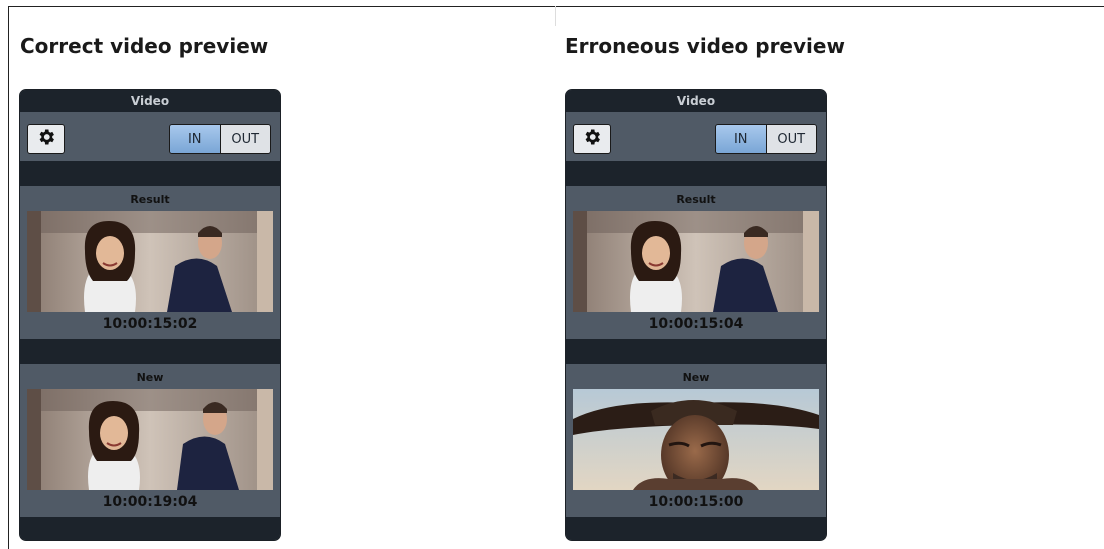 This screenshot has width=1104, height=549. What do you see at coordinates (555, 16) in the screenshot?
I see `column-divider` at bounding box center [555, 16].